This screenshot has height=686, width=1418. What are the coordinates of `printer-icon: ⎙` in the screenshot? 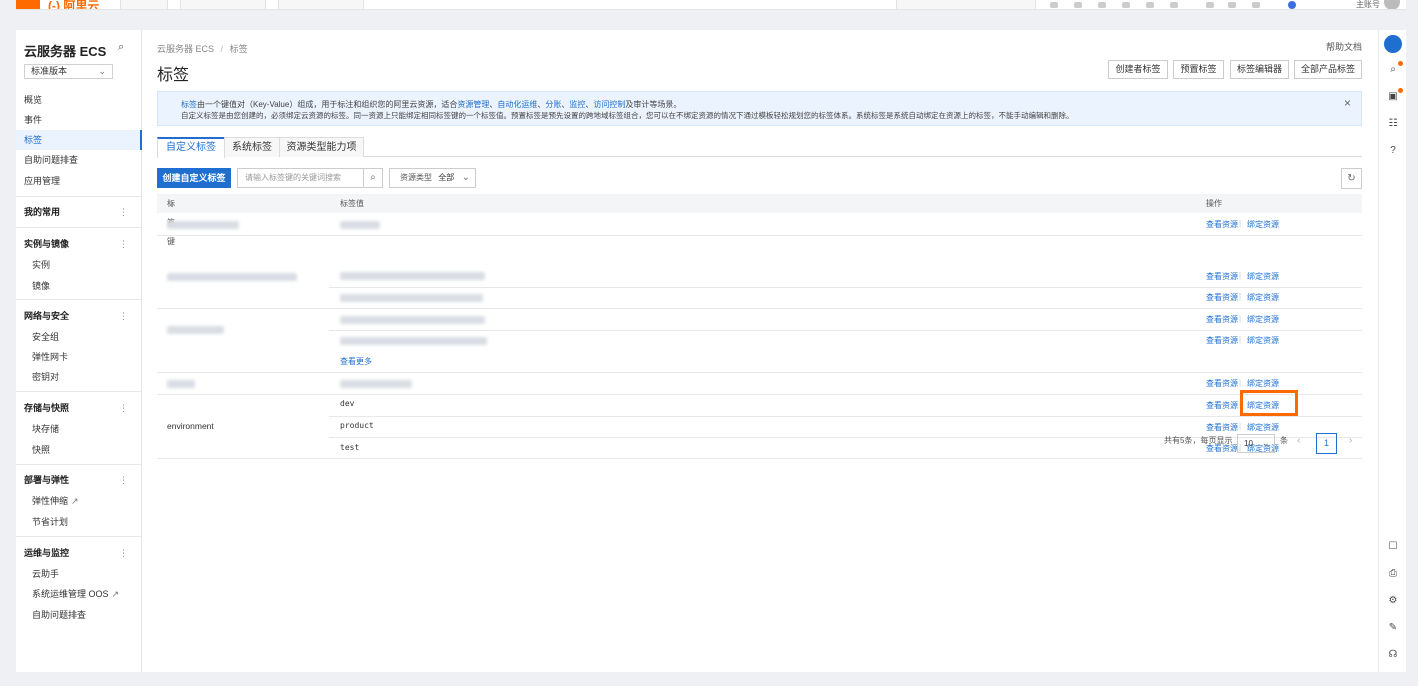 It's located at (1393, 573).